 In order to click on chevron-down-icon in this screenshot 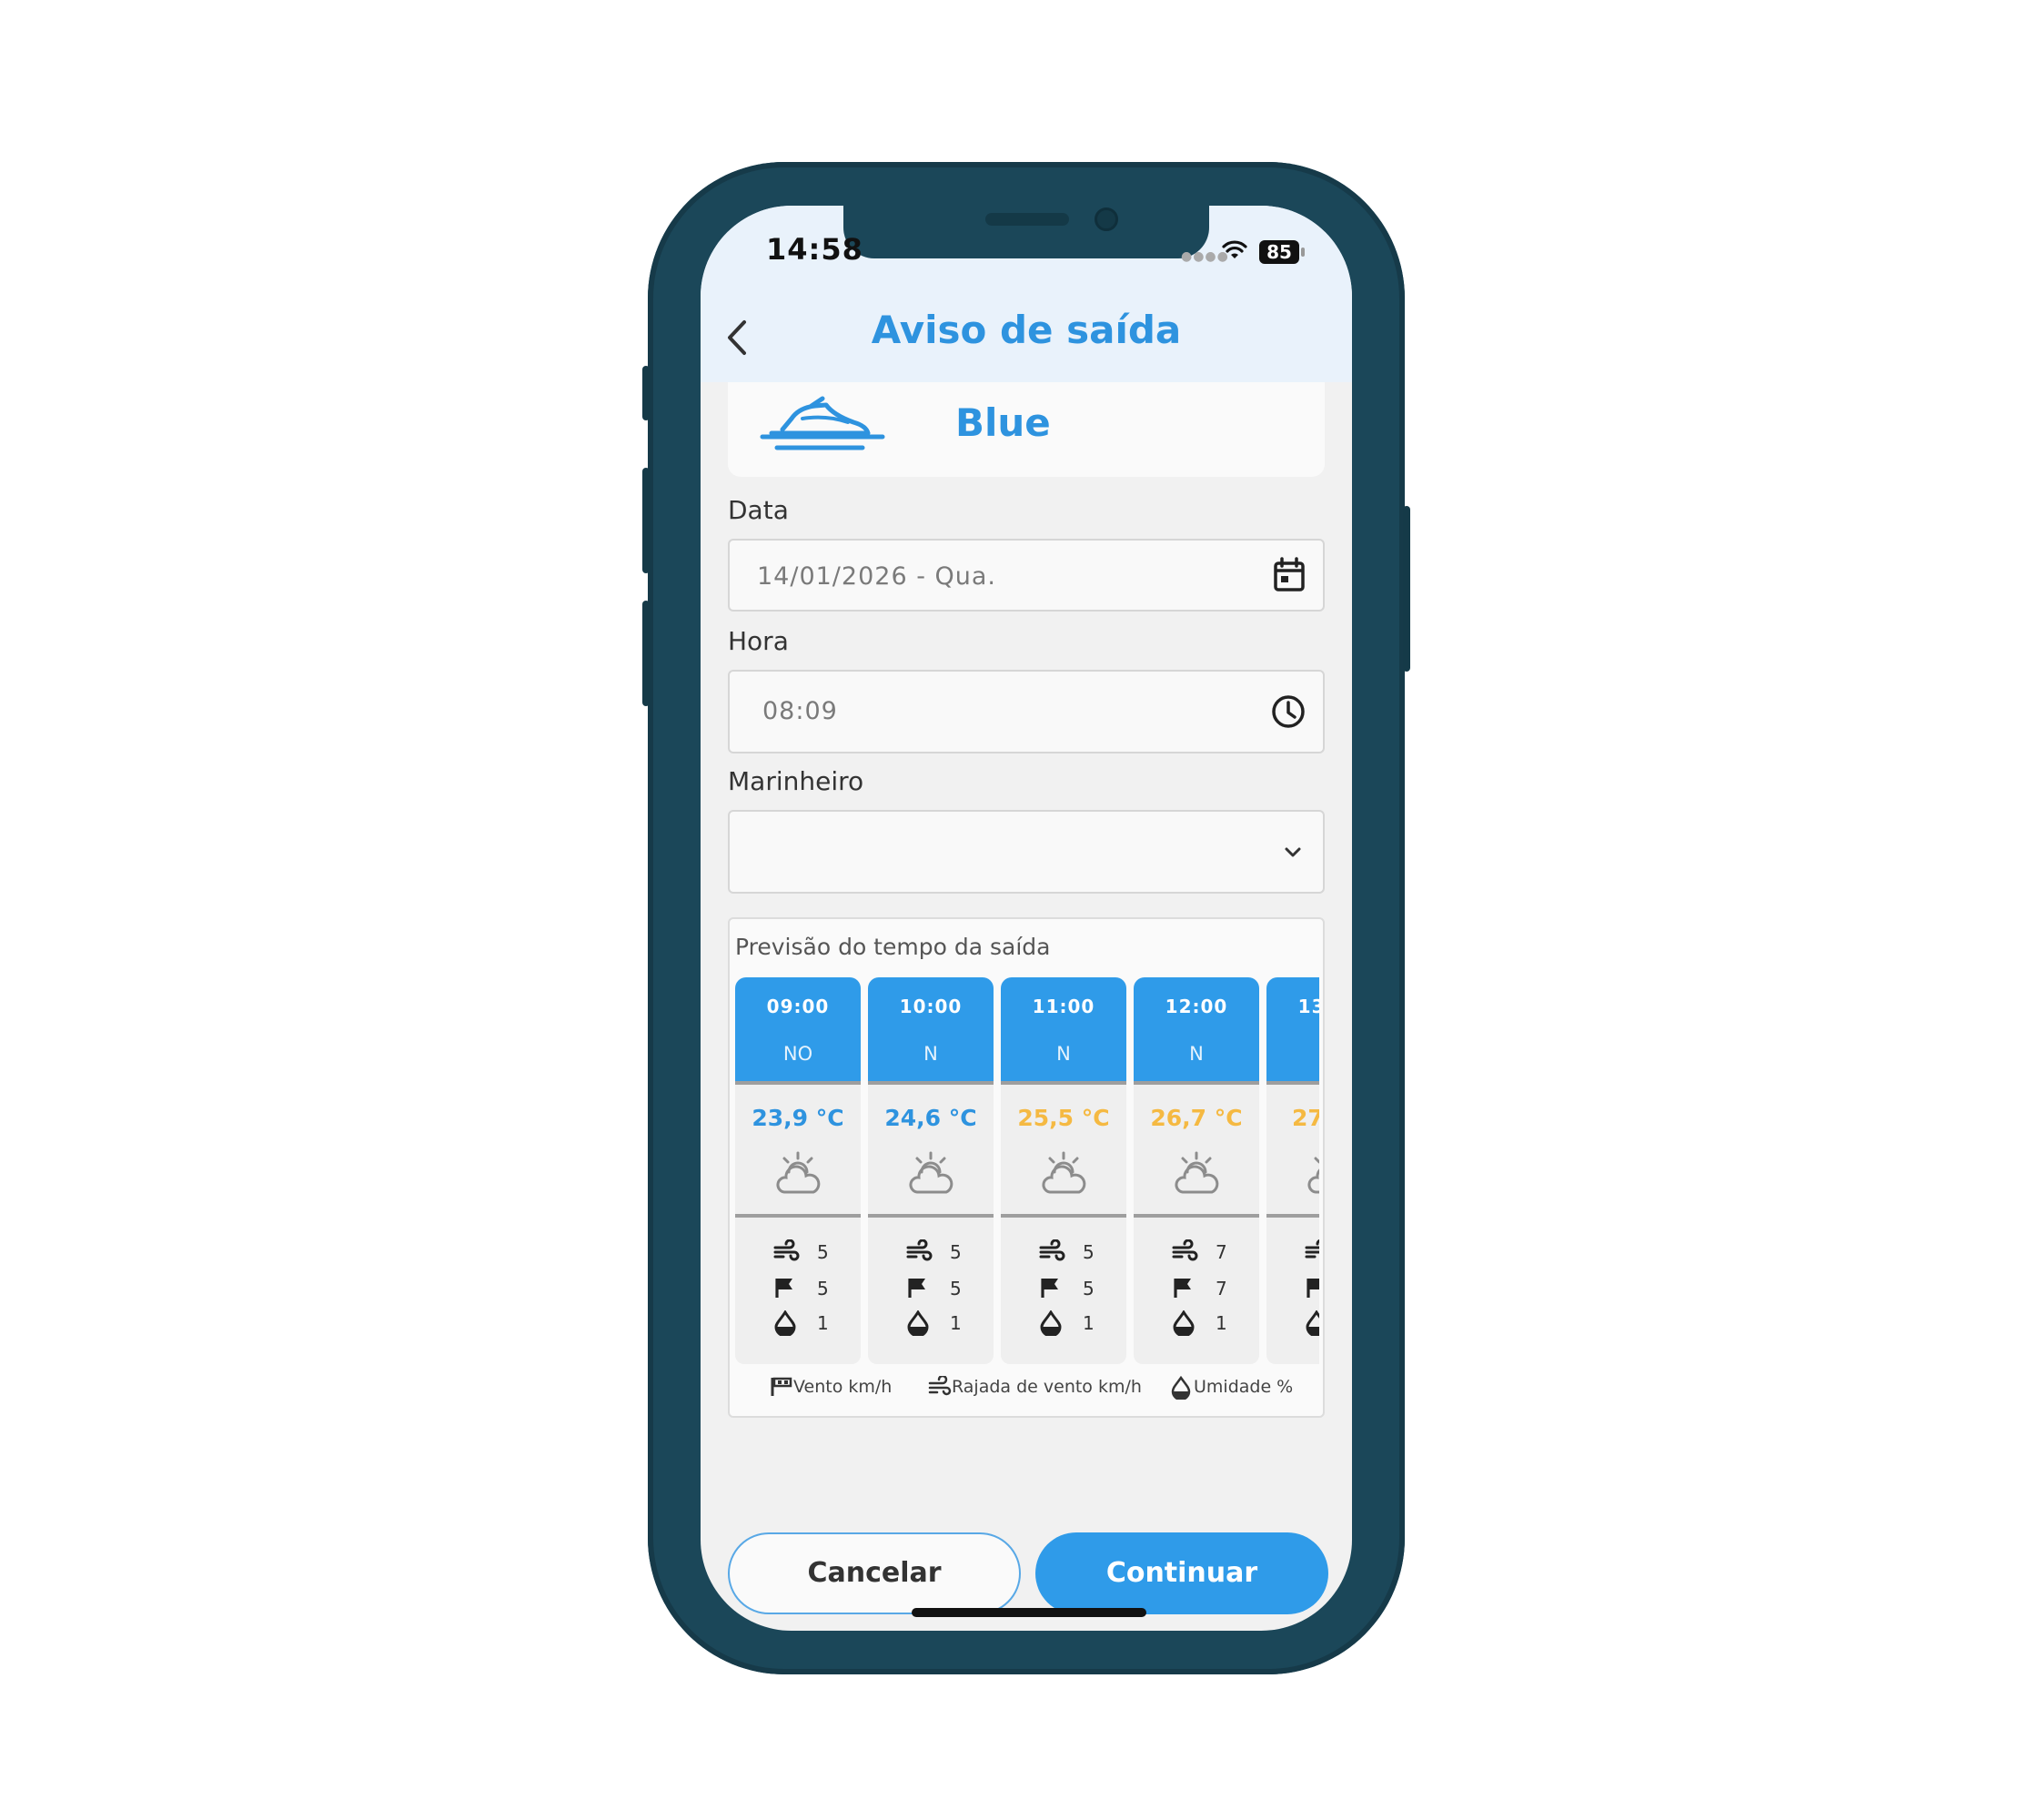, I will do `click(1293, 853)`.